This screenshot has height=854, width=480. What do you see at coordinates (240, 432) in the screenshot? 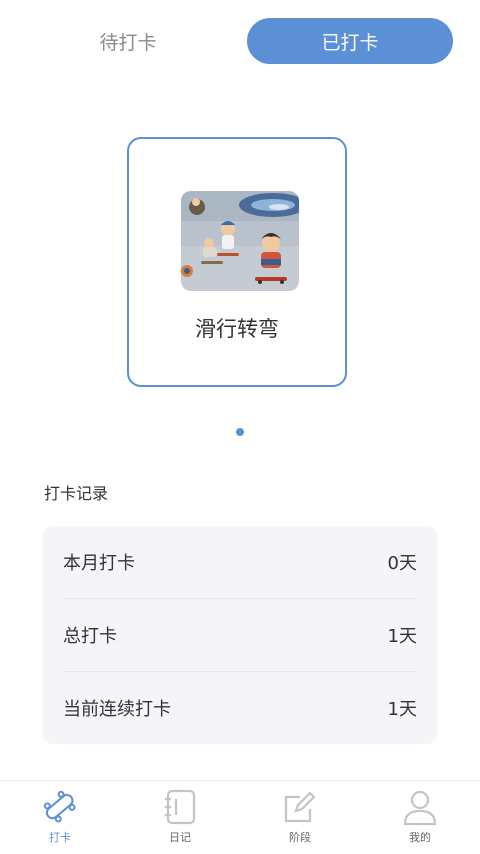
I see `pager-dot` at bounding box center [240, 432].